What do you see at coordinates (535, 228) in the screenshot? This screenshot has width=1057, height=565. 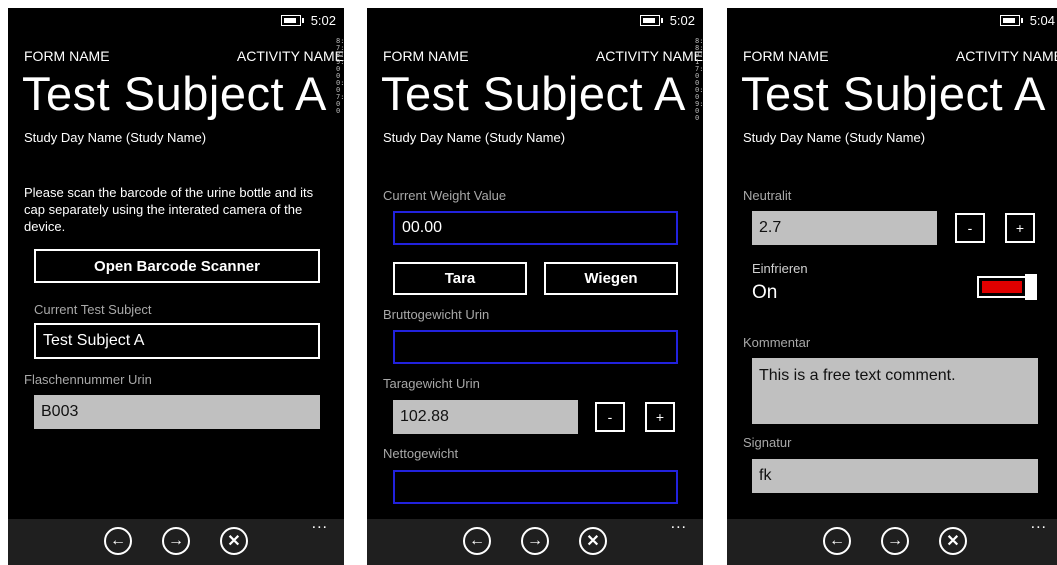 I see `current-weight-field: 00.00` at bounding box center [535, 228].